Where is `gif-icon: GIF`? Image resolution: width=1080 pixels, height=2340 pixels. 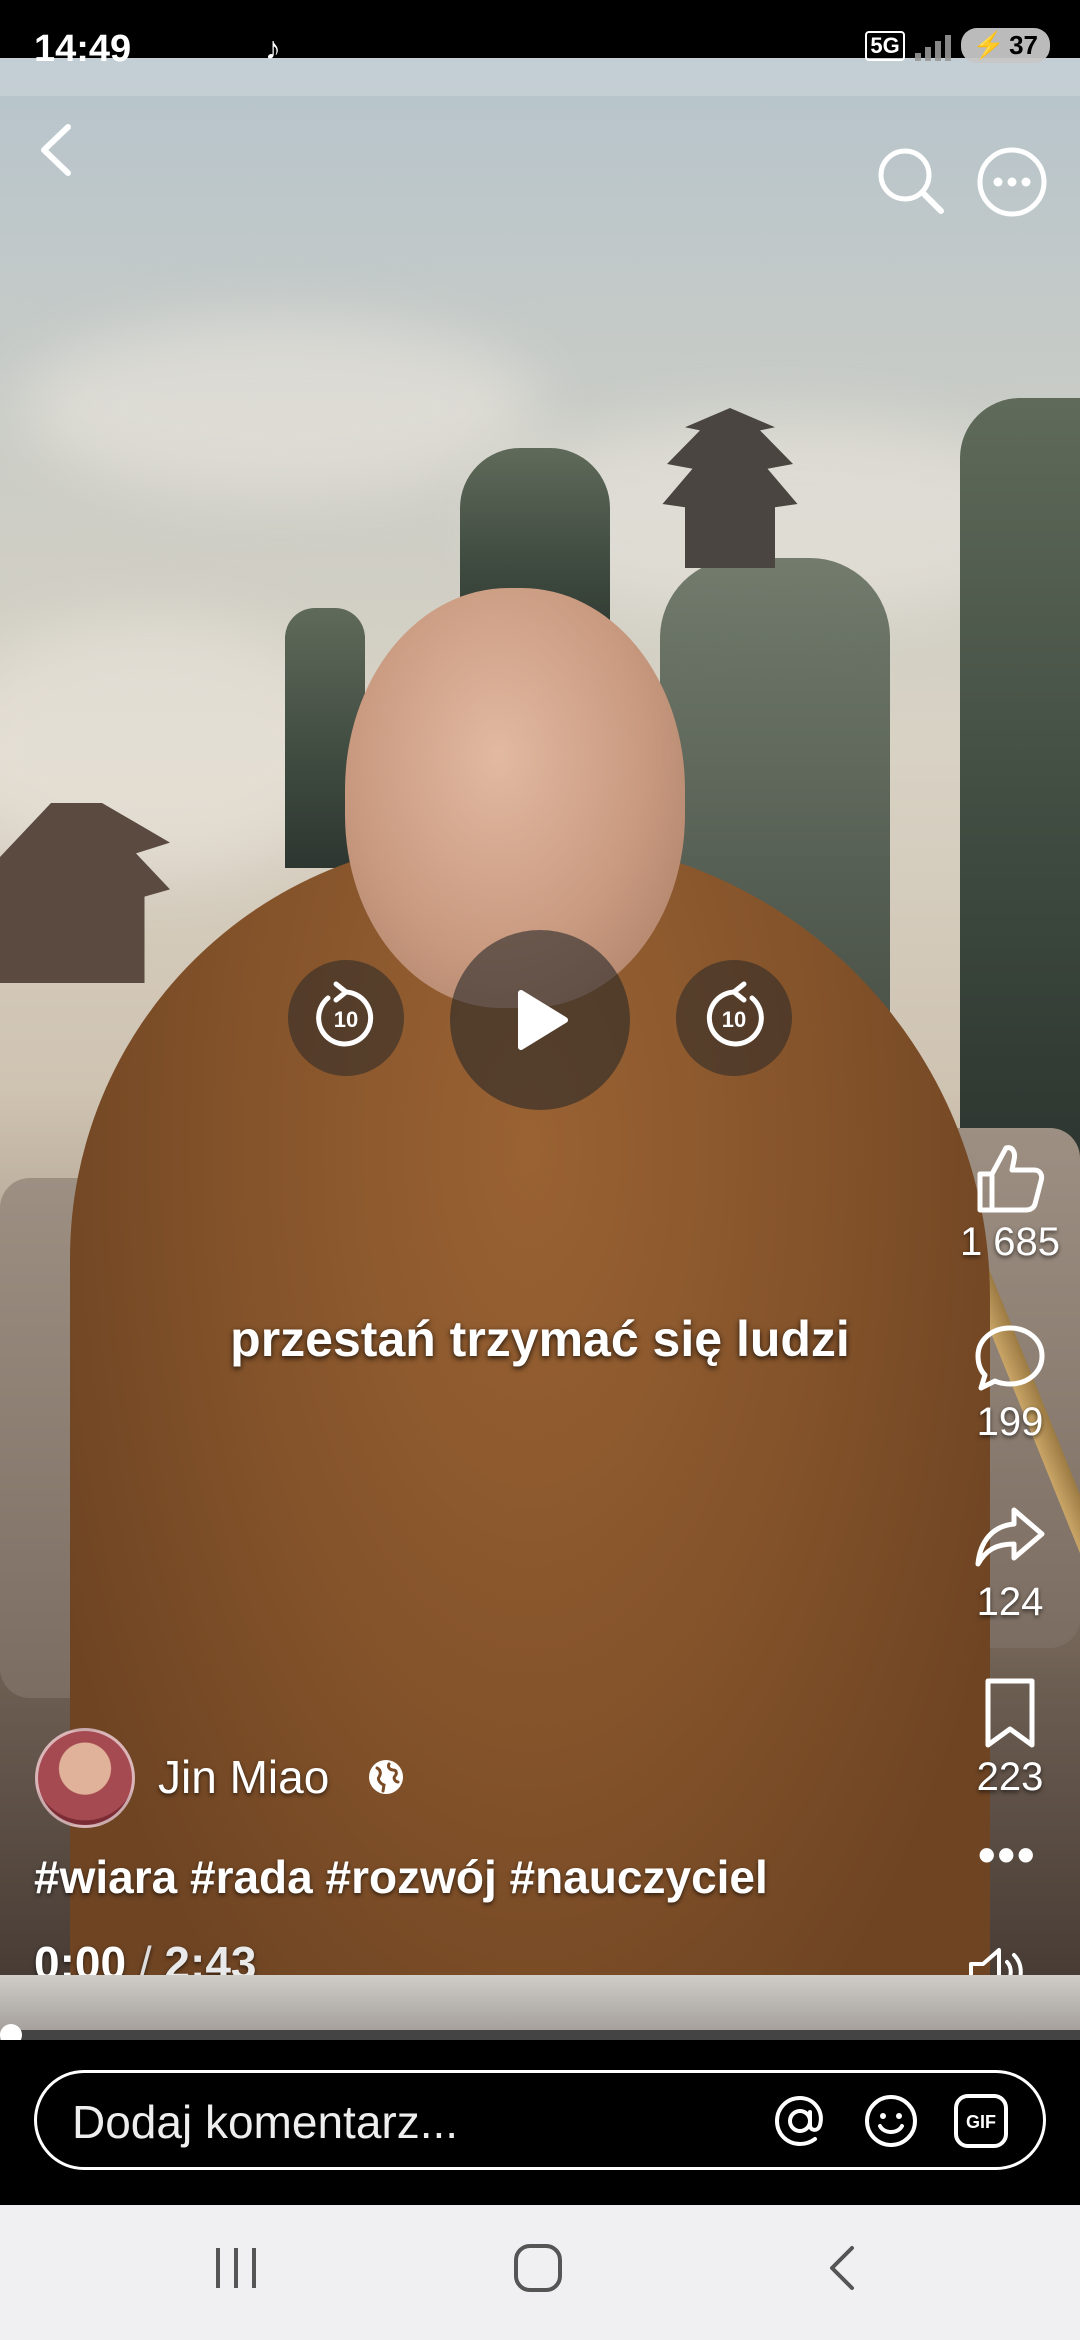 gif-icon: GIF is located at coordinates (981, 2121).